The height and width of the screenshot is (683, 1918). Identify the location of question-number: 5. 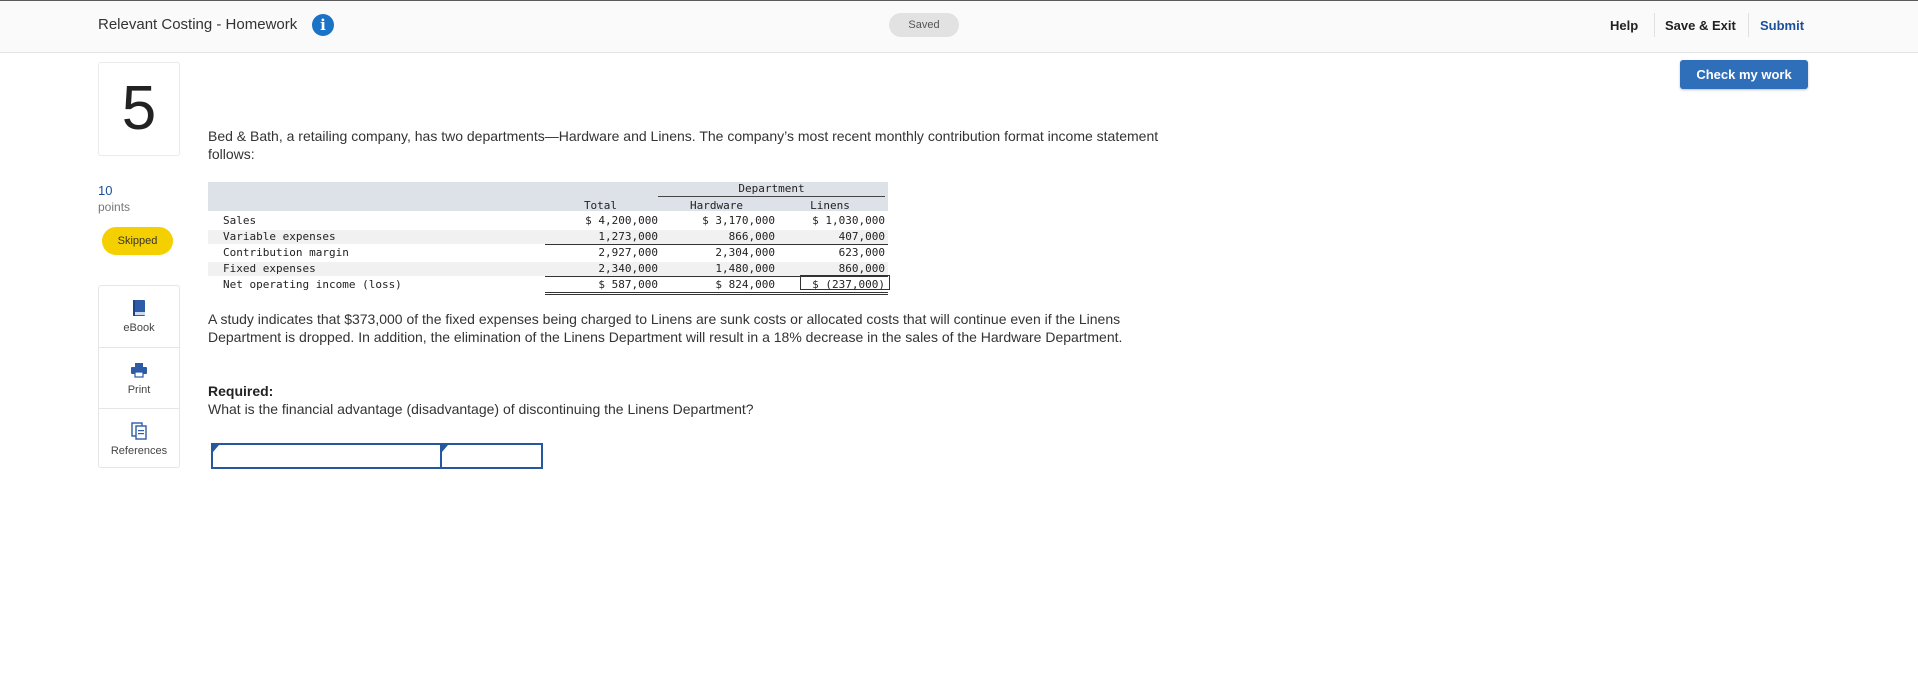
(139, 108).